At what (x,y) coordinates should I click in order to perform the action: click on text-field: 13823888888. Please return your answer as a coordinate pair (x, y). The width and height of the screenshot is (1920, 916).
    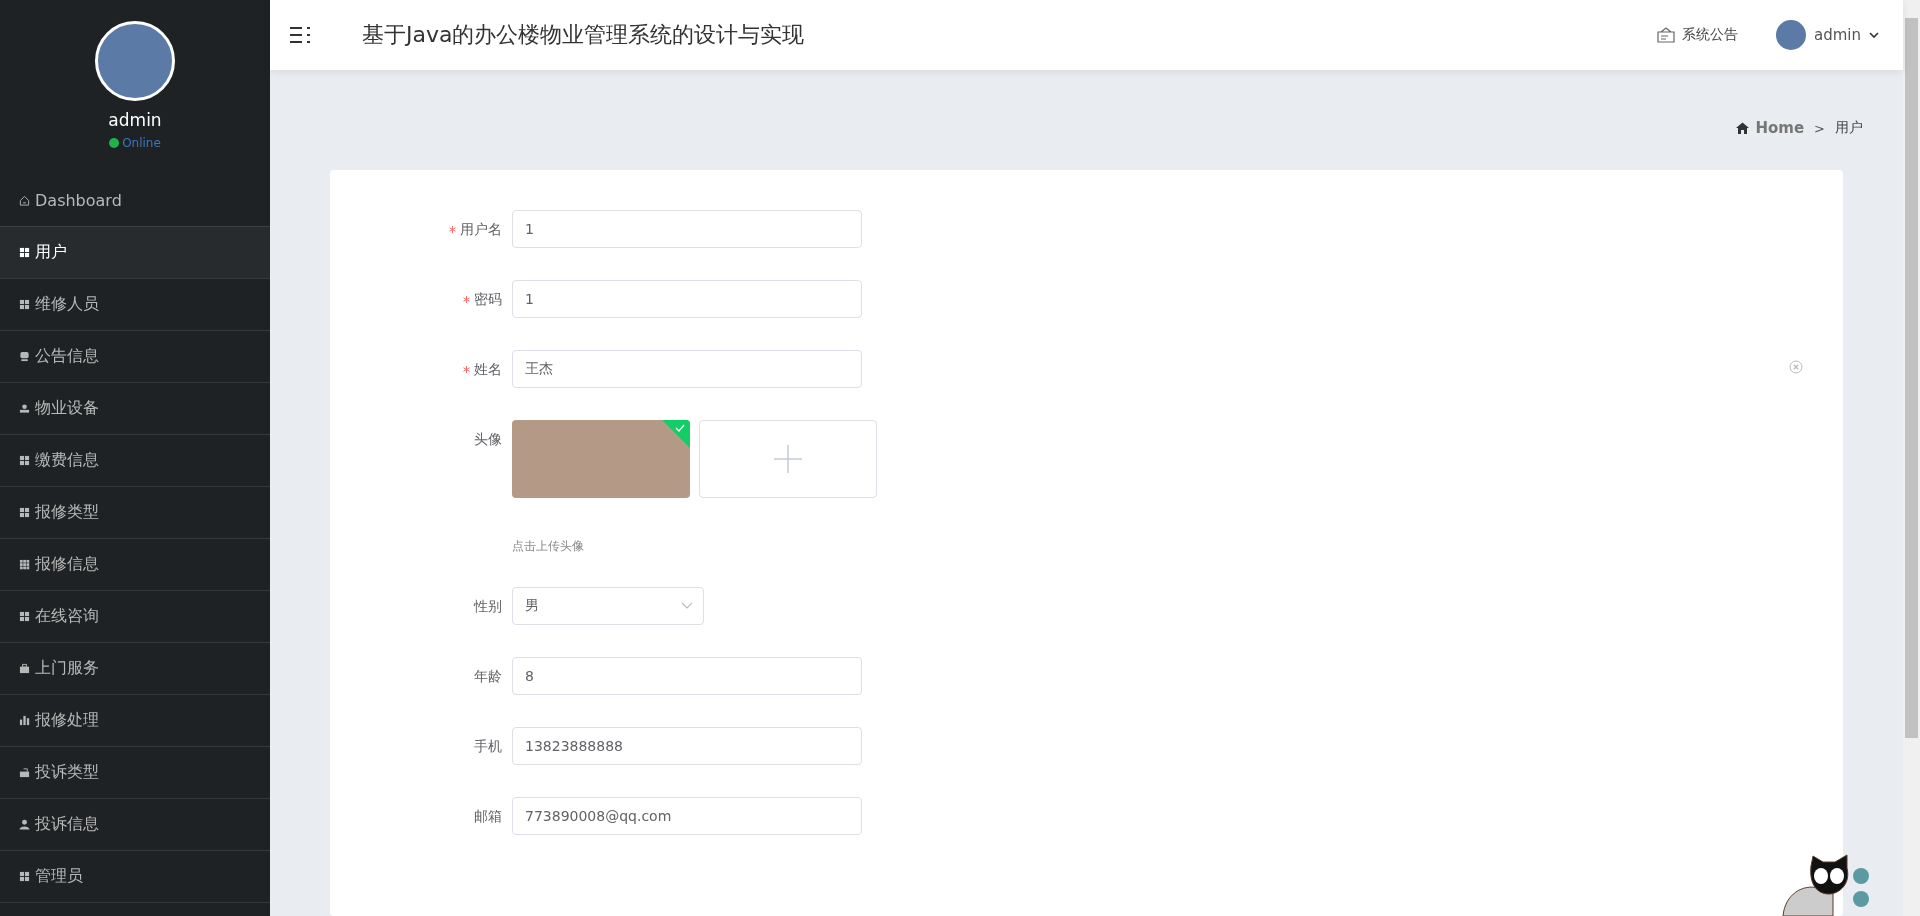
    Looking at the image, I should click on (687, 746).